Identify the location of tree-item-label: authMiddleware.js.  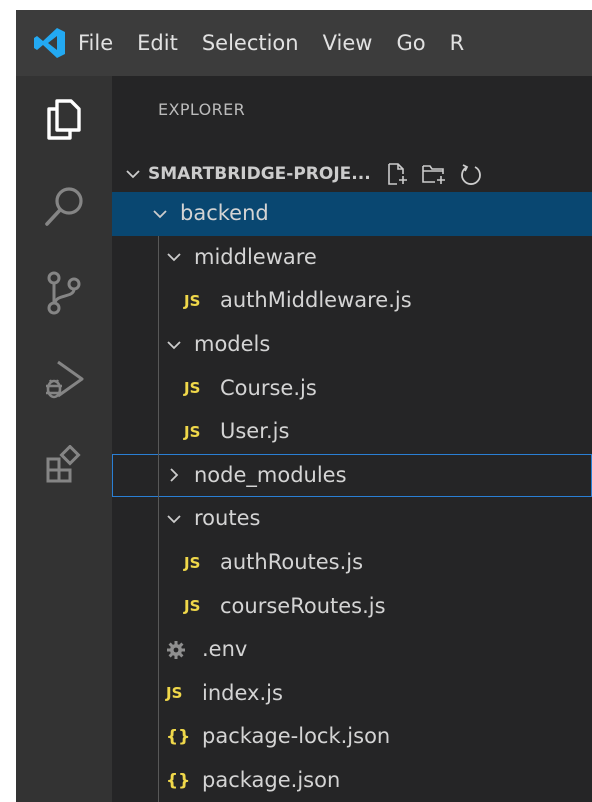
(316, 300).